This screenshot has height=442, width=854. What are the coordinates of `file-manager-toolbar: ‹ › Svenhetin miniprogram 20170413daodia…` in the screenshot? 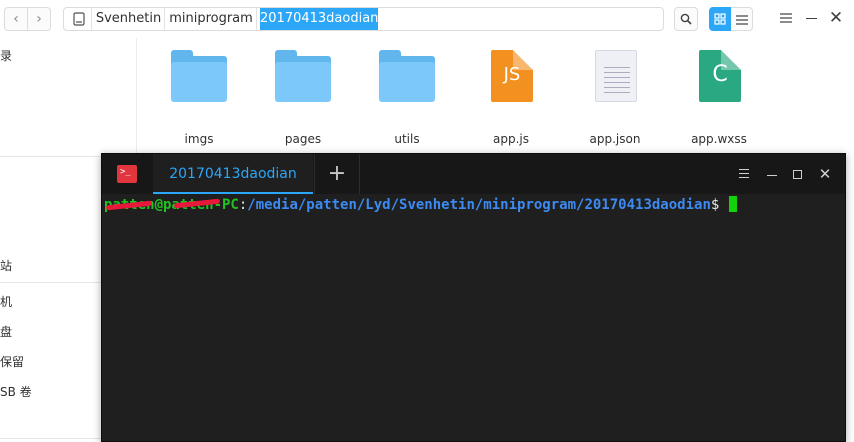 It's located at (427, 19).